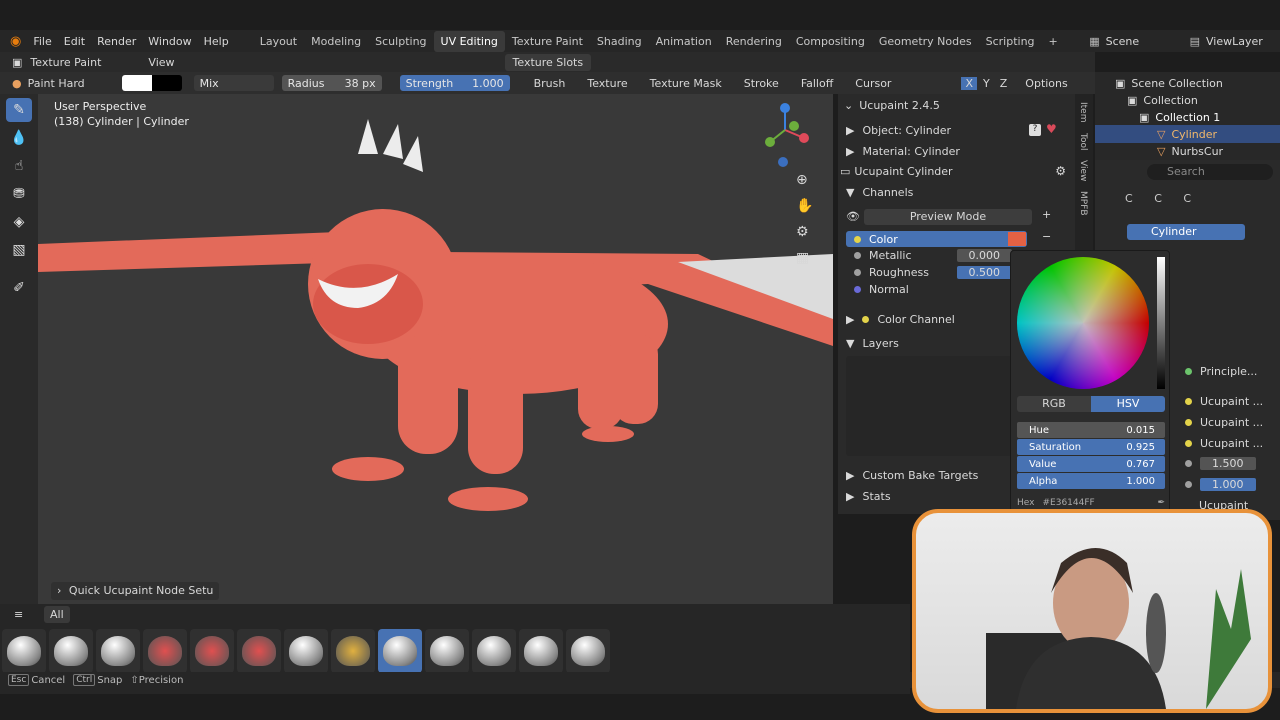  Describe the element at coordinates (15, 41) in the screenshot. I see `blender-logo-icon: ◉` at that location.